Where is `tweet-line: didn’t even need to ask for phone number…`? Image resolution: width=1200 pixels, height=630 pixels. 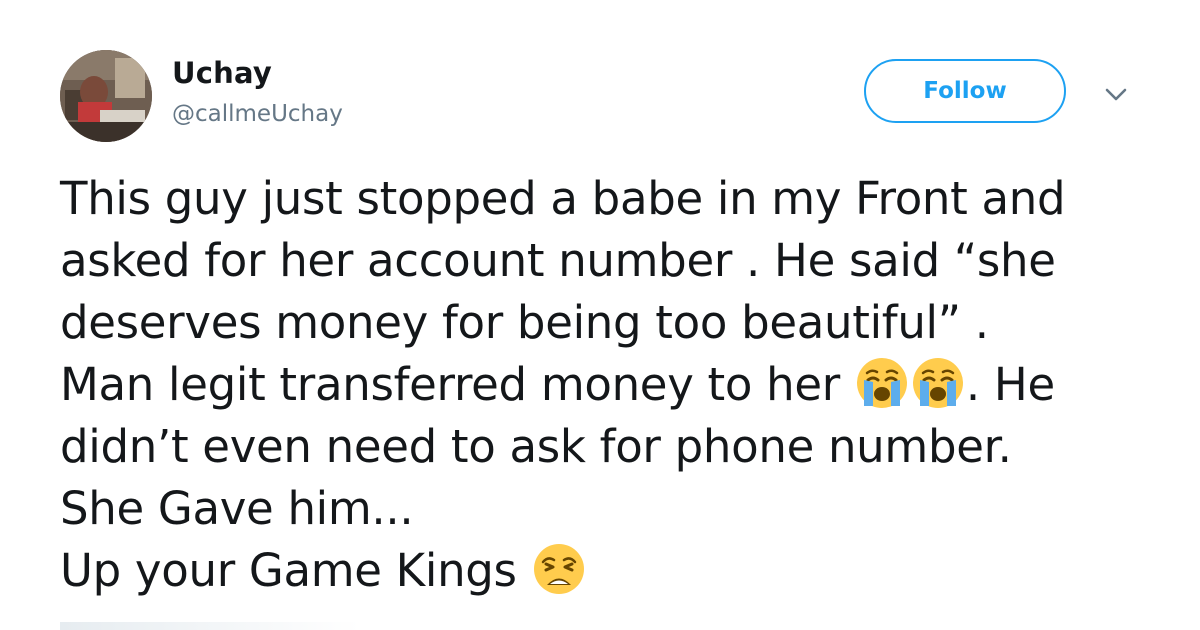
tweet-line: didn’t even need to ask for phone number… is located at coordinates (536, 446).